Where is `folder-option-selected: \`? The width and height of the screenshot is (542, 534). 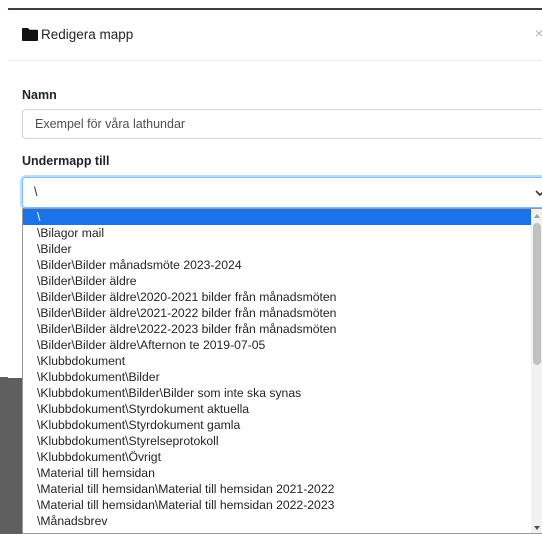
folder-option-selected: \ is located at coordinates (277, 217).